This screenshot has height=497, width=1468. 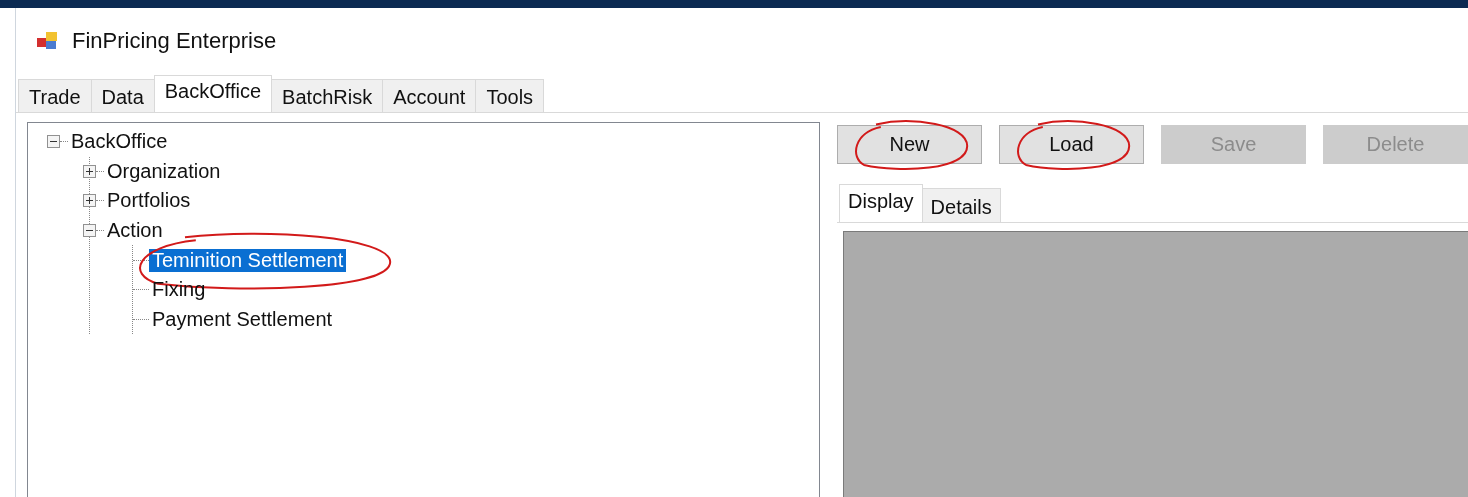 I want to click on tab: Trade, so click(x=55, y=95).